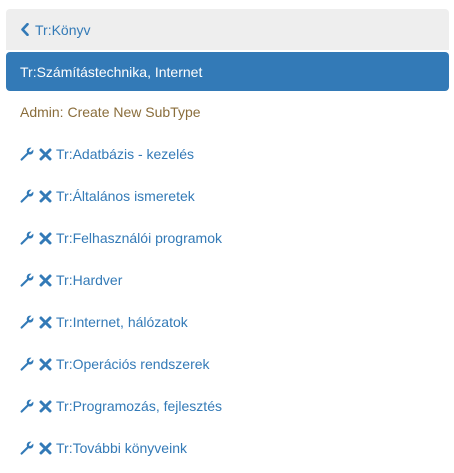 The width and height of the screenshot is (454, 473). Describe the element at coordinates (25, 29) in the screenshot. I see `chevron-left-icon` at that location.